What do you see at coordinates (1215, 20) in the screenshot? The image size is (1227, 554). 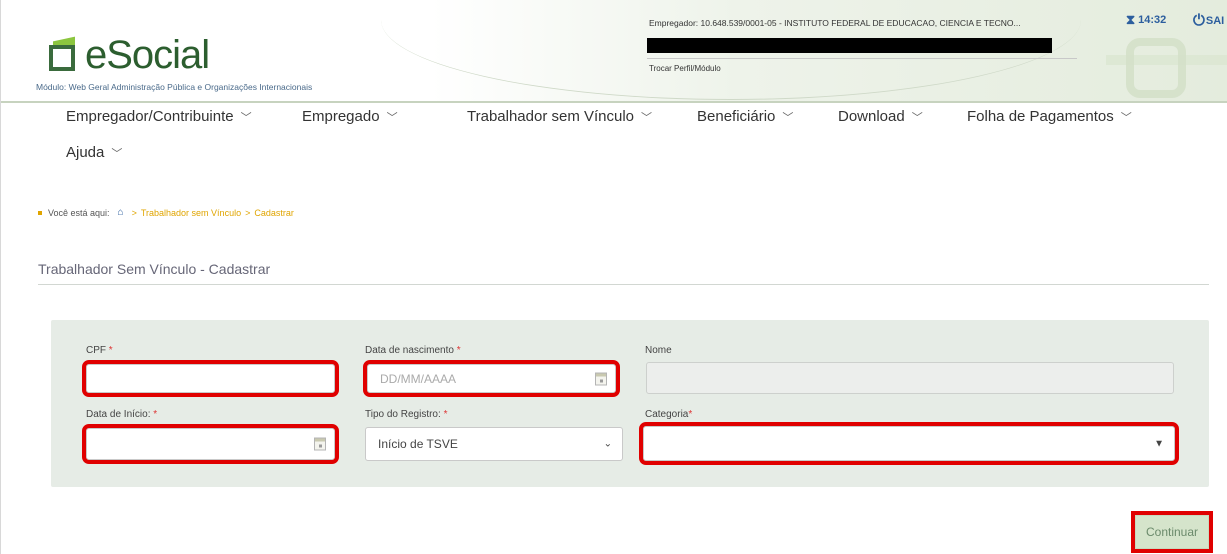 I see `logout-label: SAI` at bounding box center [1215, 20].